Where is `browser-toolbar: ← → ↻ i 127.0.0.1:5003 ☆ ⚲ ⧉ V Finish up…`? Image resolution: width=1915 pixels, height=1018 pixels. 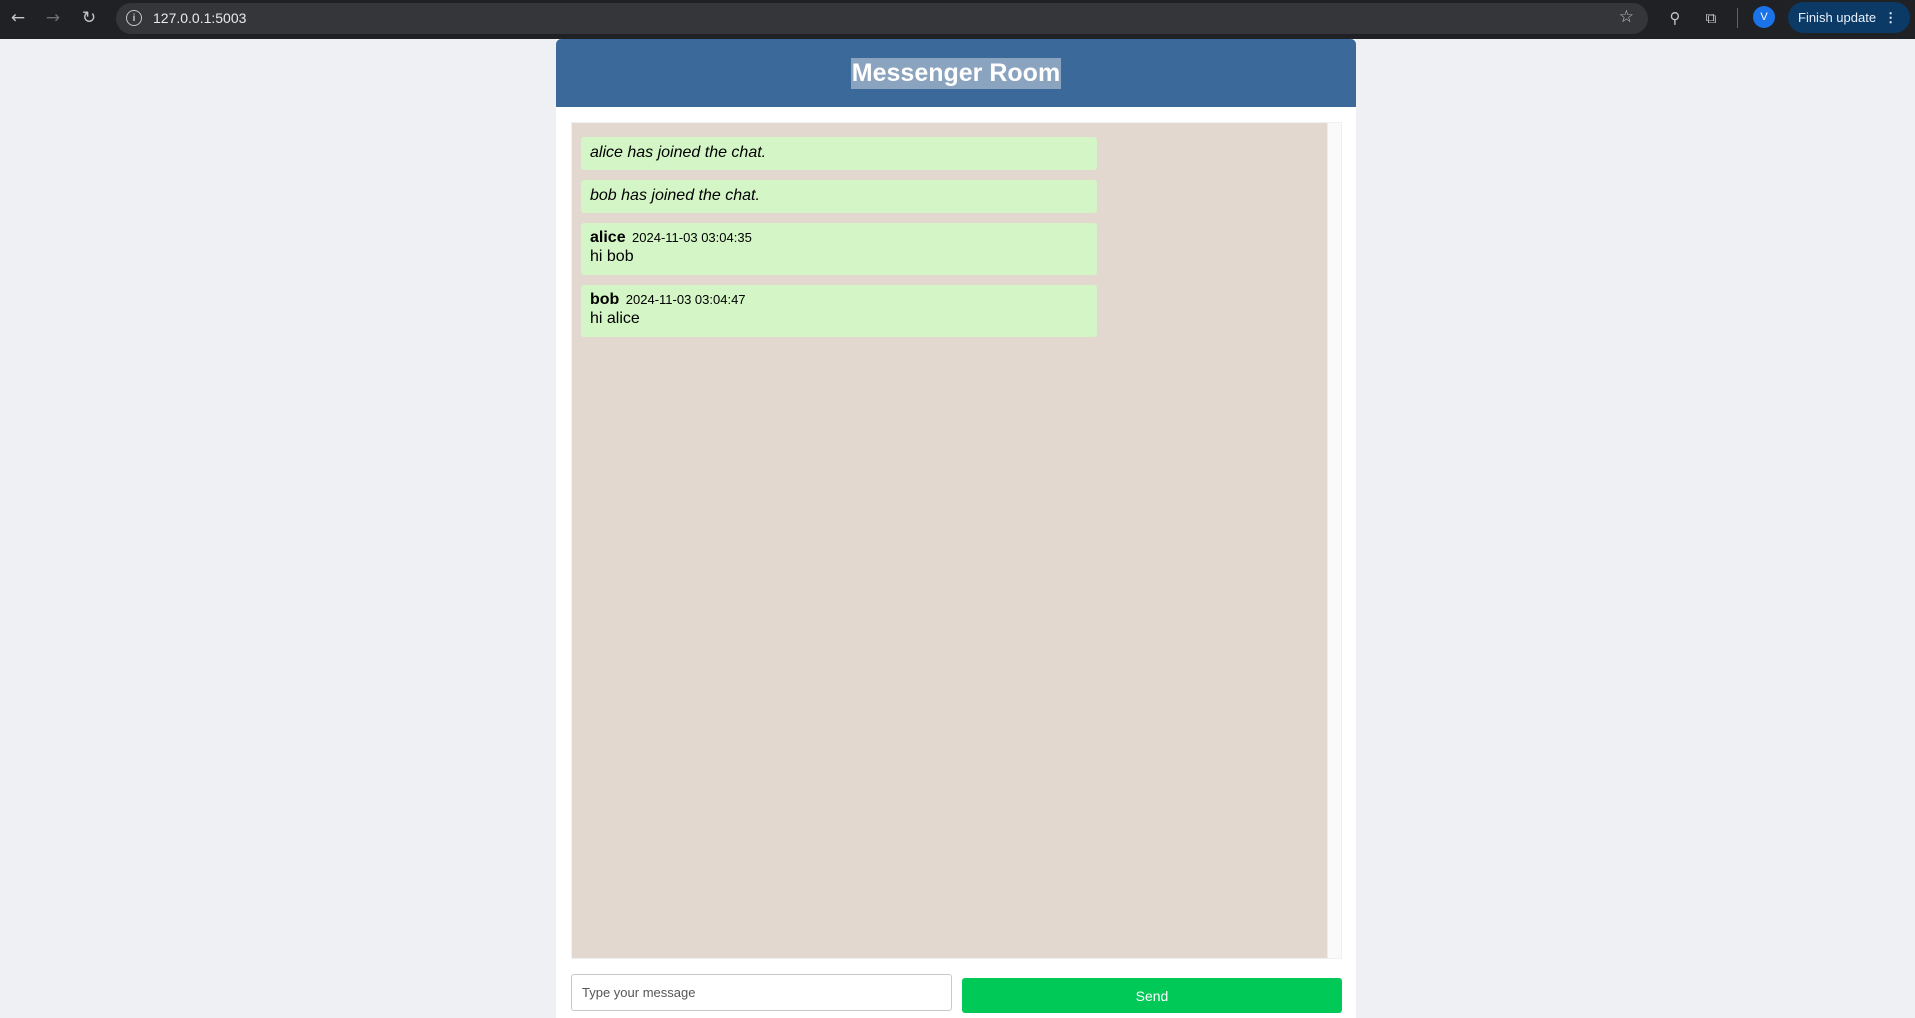
browser-toolbar: ← → ↻ i 127.0.0.1:5003 ☆ ⚲ ⧉ V Finish up… is located at coordinates (957, 19).